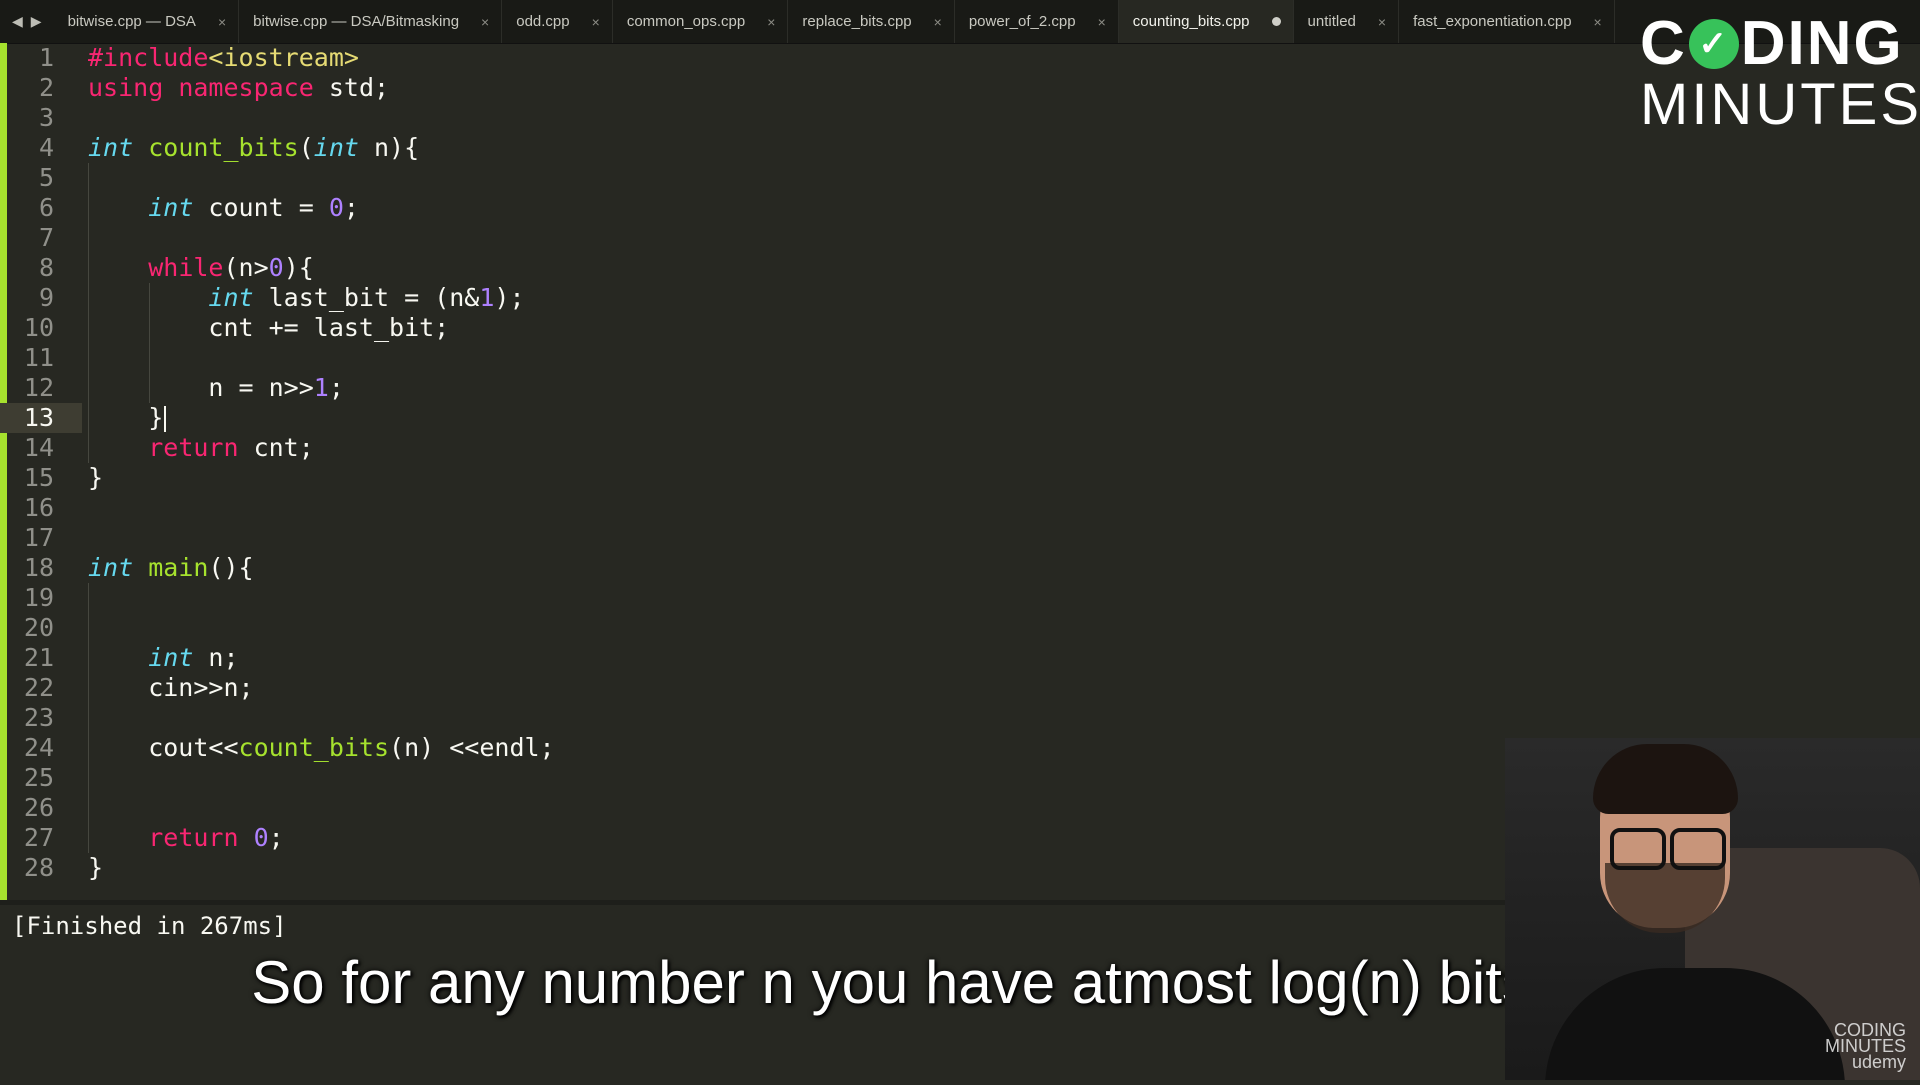  What do you see at coordinates (38, 447) in the screenshot?
I see `line-number: 14` at bounding box center [38, 447].